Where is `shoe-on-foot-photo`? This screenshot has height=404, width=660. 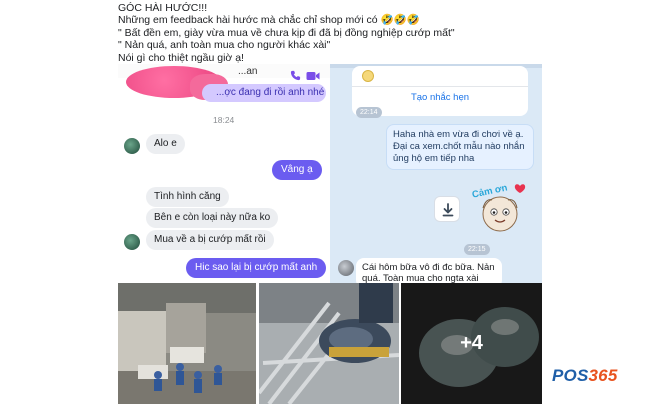 shoe-on-foot-photo is located at coordinates (329, 343).